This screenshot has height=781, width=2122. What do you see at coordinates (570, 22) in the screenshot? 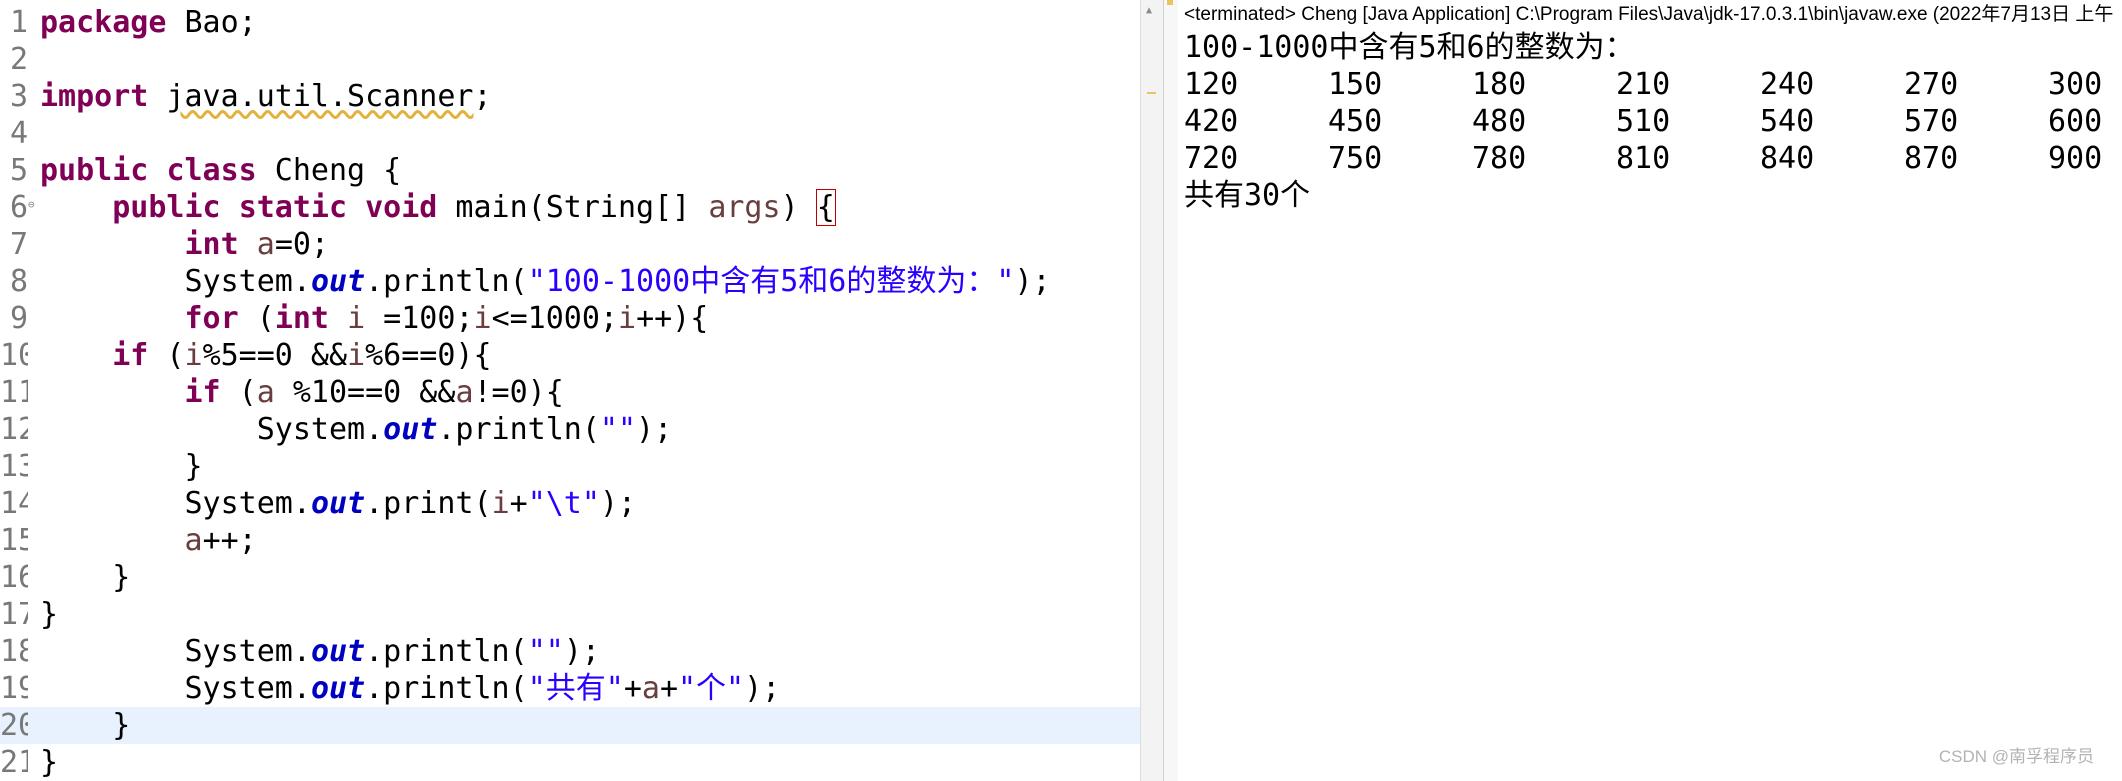
I see `code-line: 1 package Bao;` at bounding box center [570, 22].